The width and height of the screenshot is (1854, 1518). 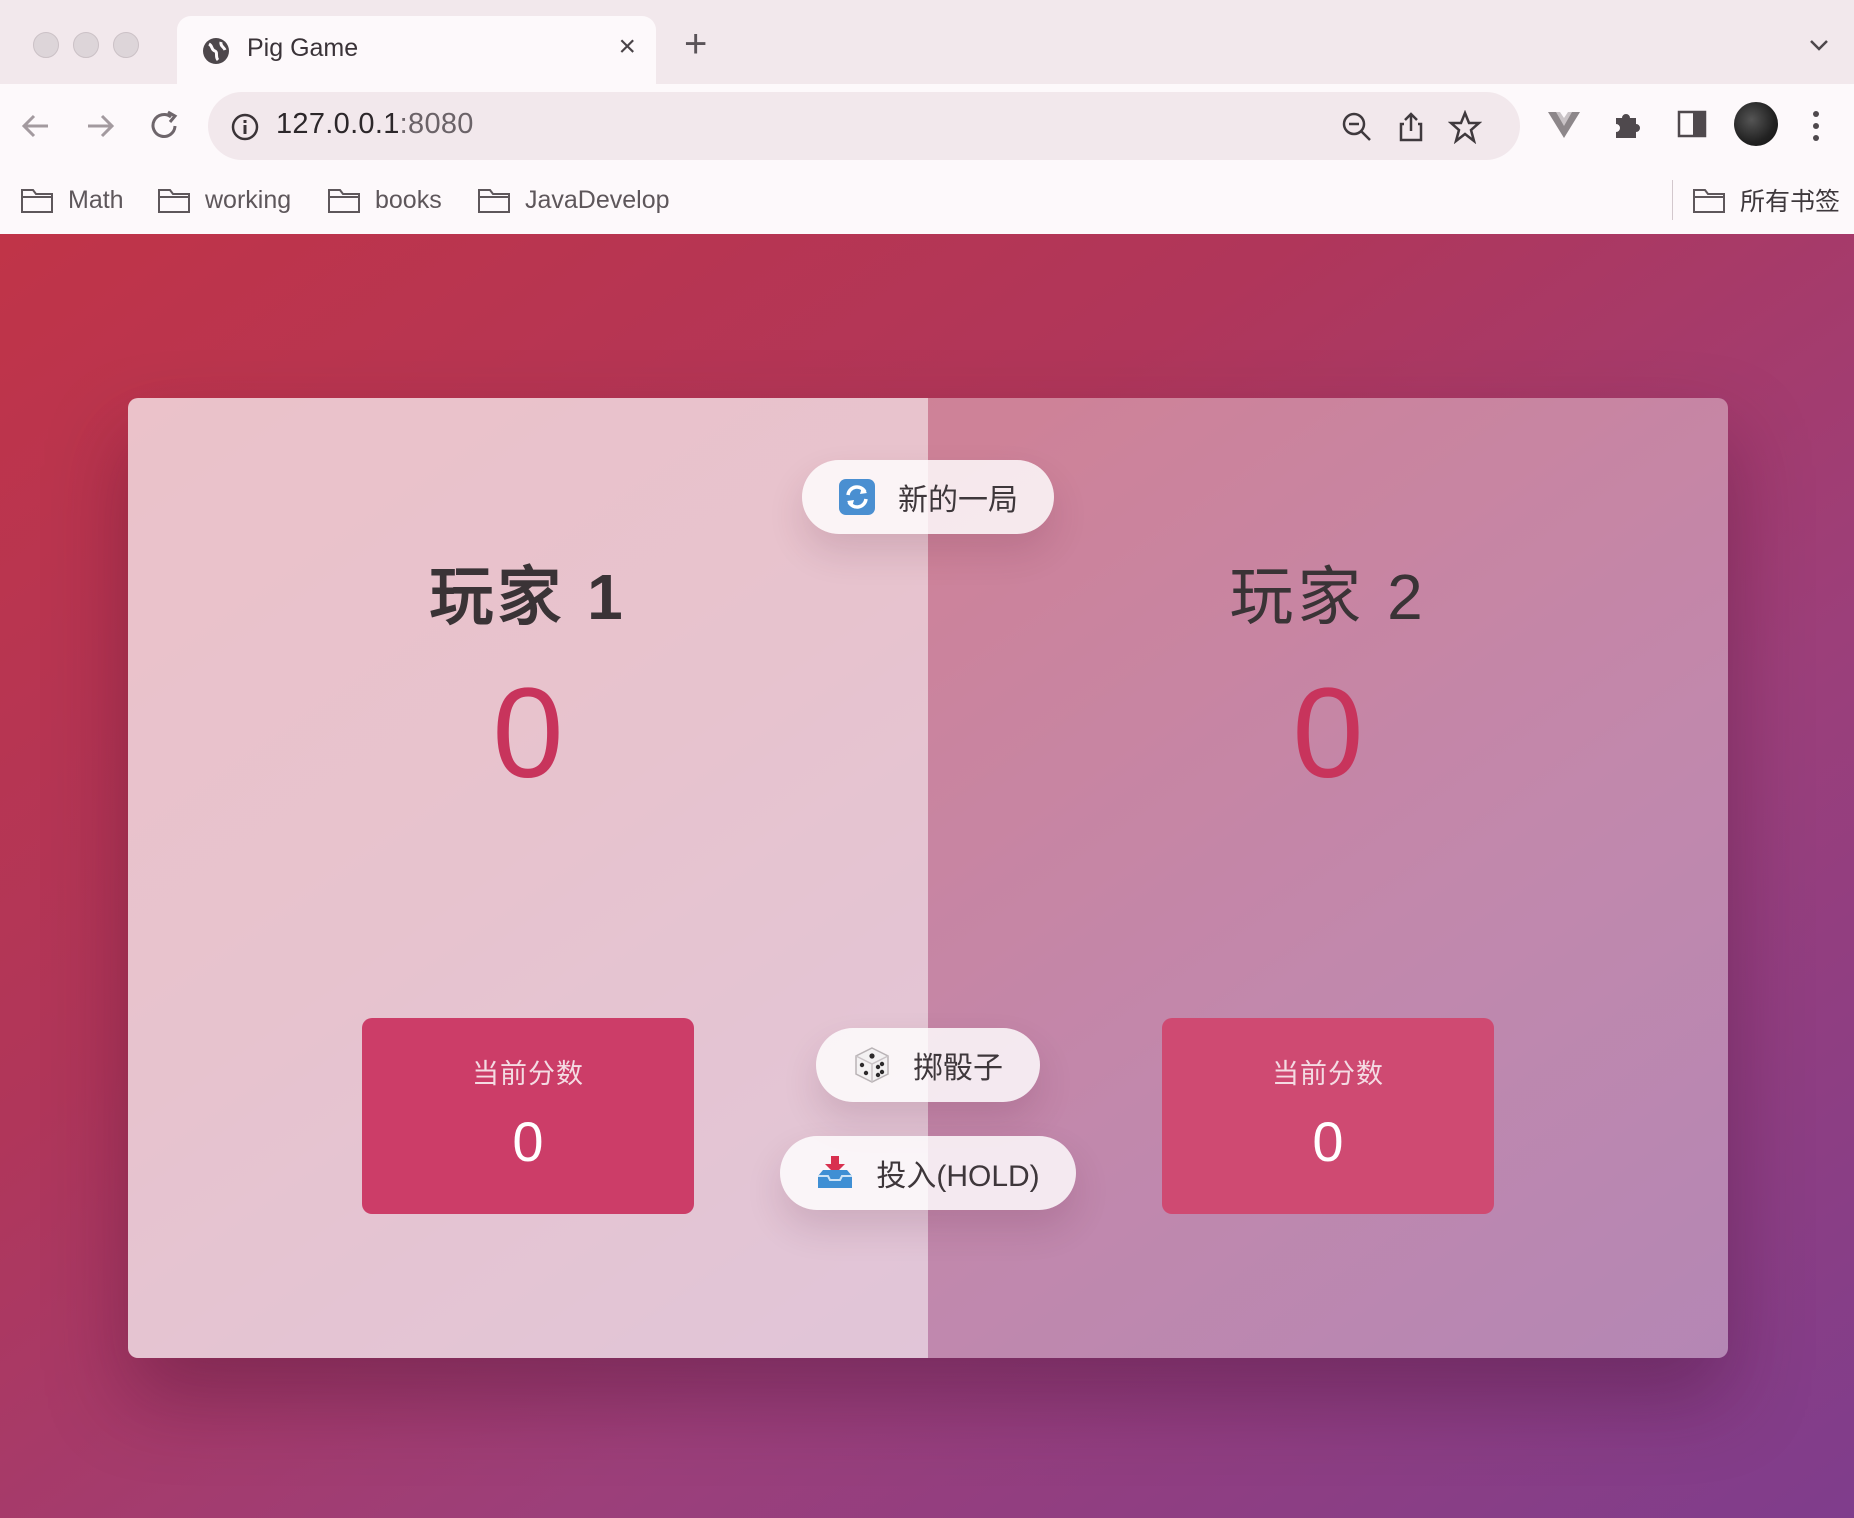 I want to click on tab-title: Pig Game, so click(x=303, y=48).